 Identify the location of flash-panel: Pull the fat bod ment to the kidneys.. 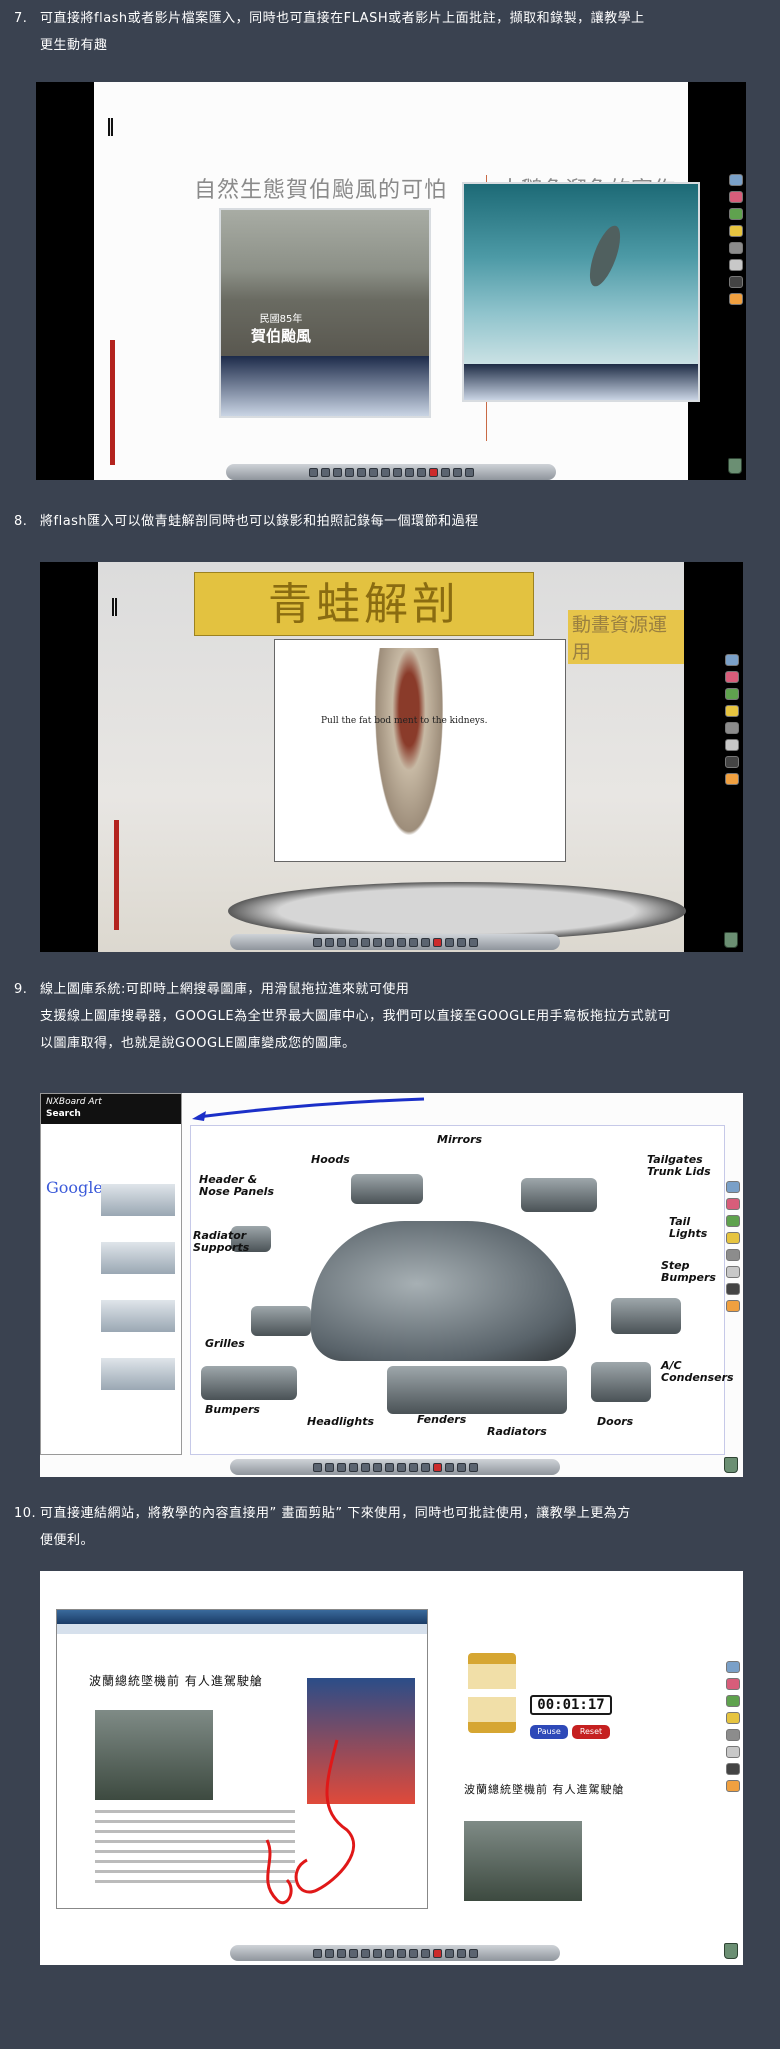
(420, 750).